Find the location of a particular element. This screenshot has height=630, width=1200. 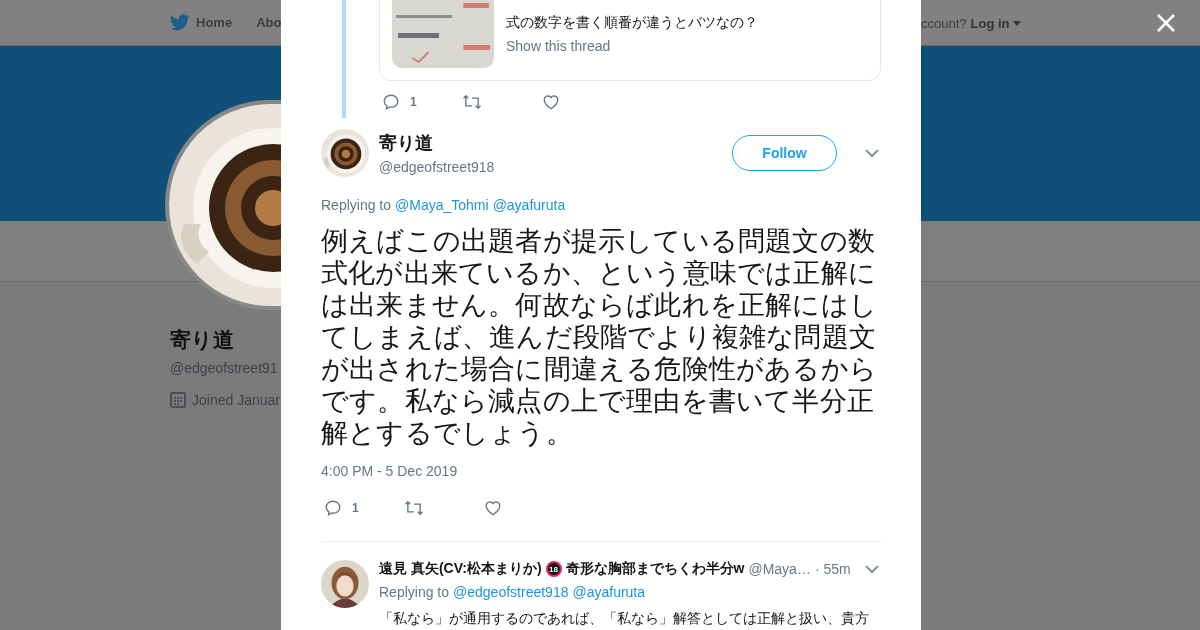

show-thread-link: Show this thread is located at coordinates (632, 46).